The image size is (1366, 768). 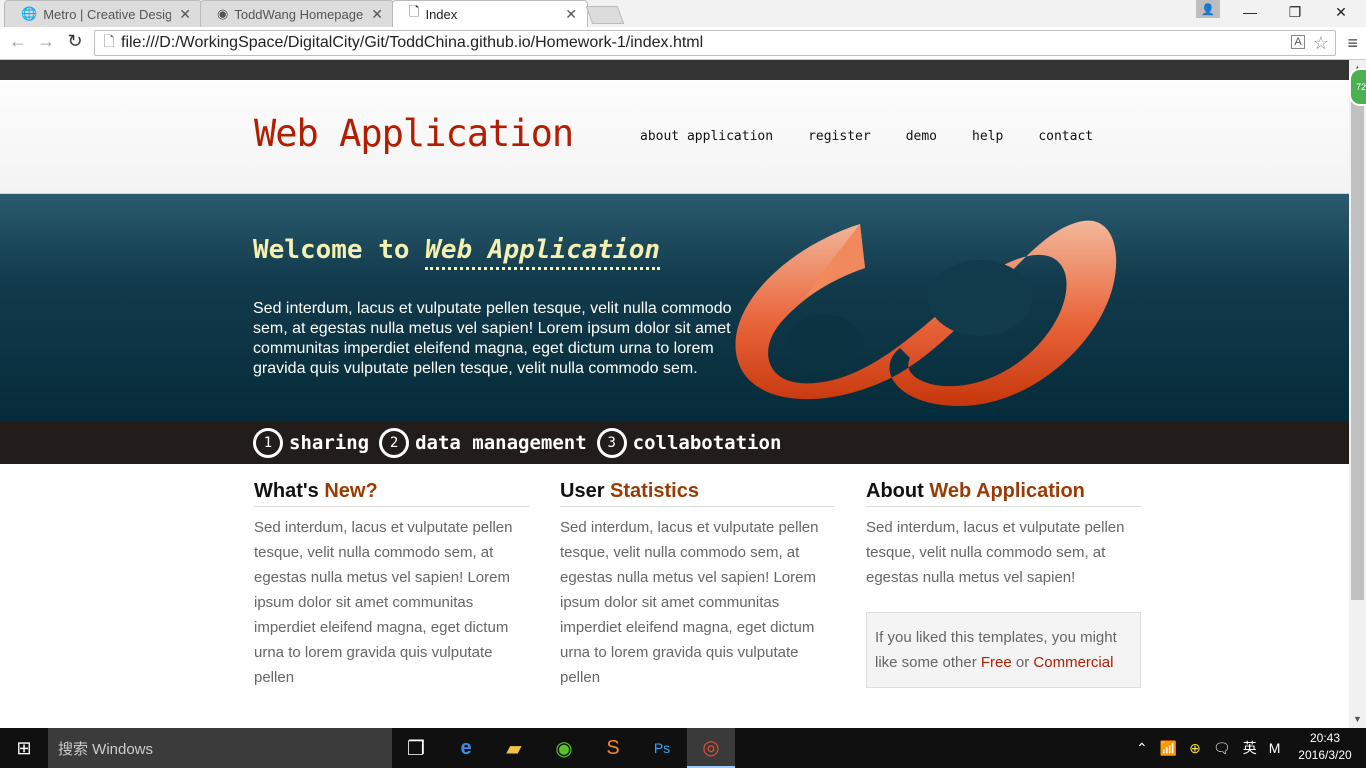 What do you see at coordinates (1022, 662) in the screenshot?
I see `callout-middle: or` at bounding box center [1022, 662].